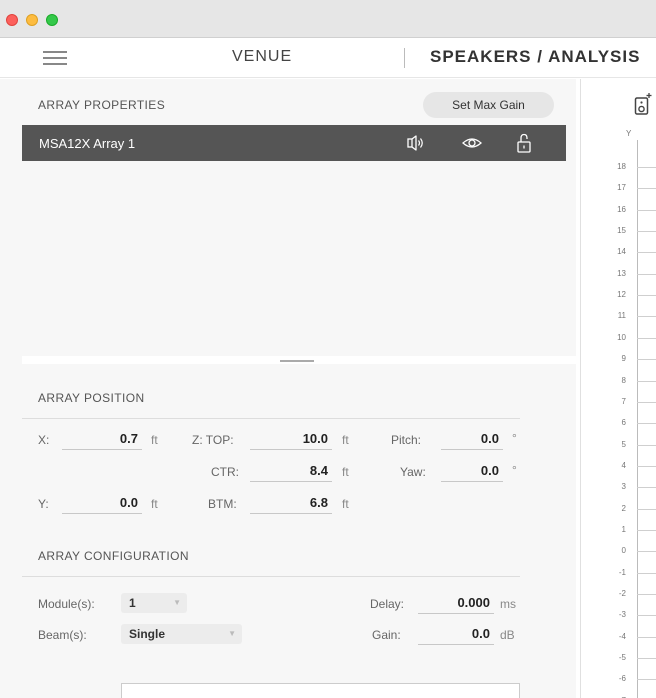  Describe the element at coordinates (621, 315) in the screenshot. I see `y-axis-tick-label: 11` at that location.